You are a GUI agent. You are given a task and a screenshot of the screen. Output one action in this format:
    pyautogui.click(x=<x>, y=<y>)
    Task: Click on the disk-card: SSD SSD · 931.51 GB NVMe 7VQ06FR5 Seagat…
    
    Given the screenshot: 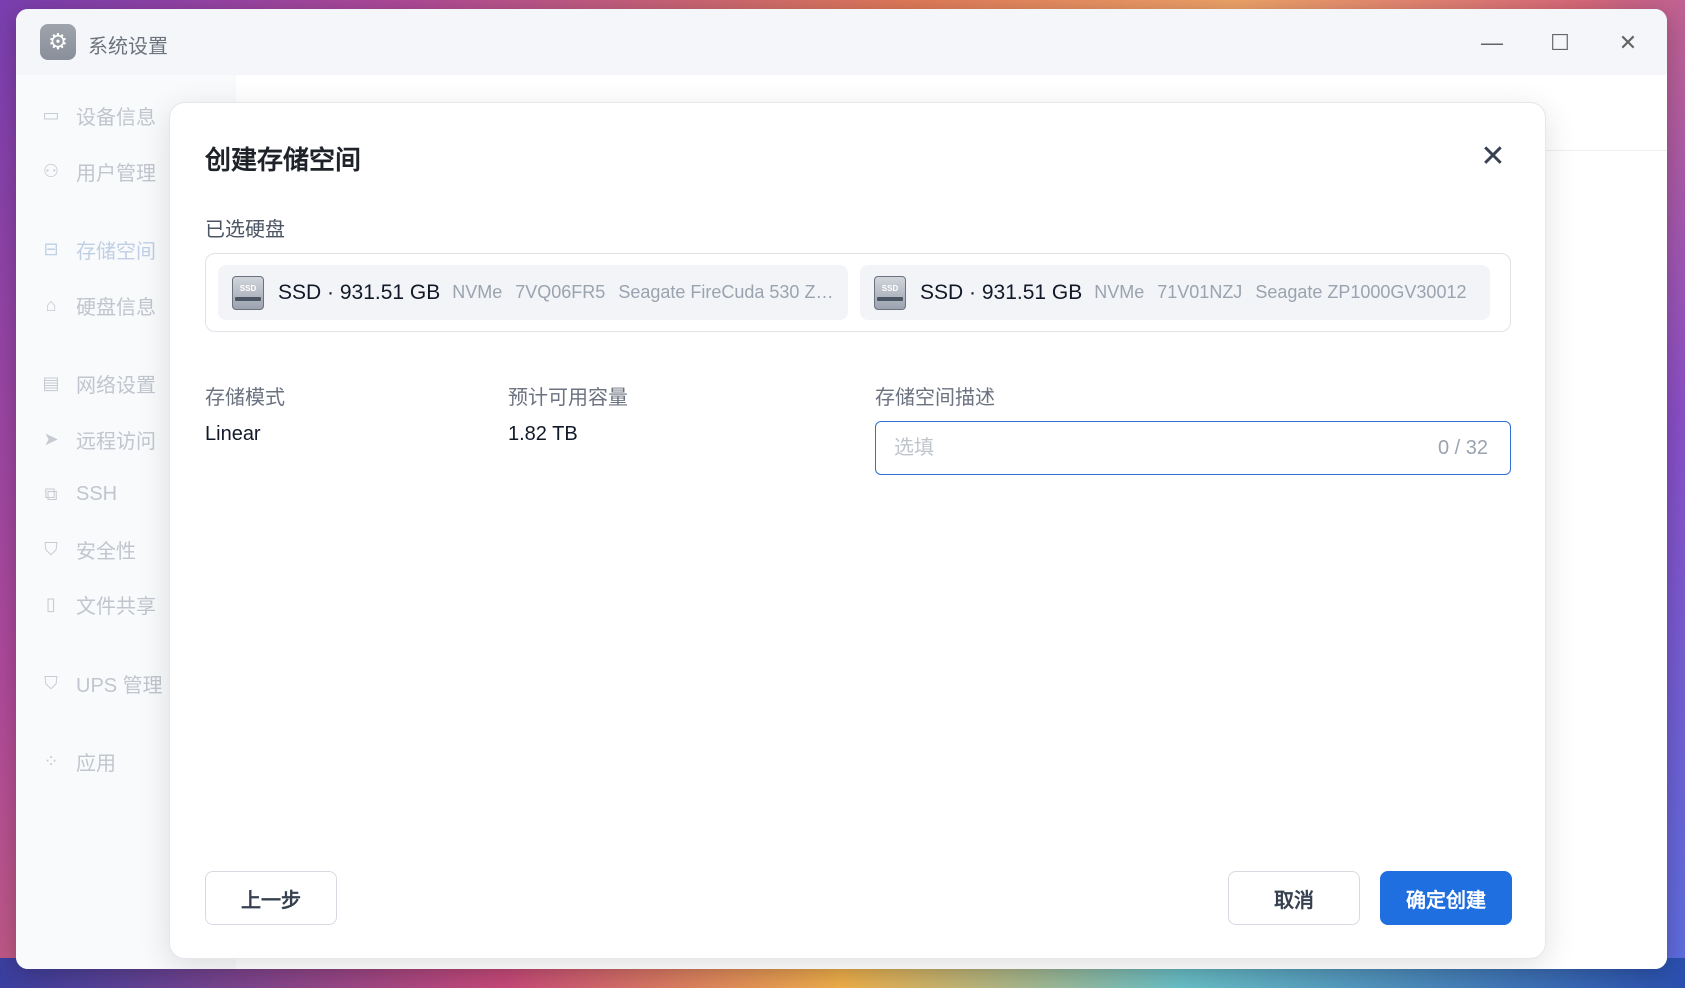 What is the action you would take?
    pyautogui.click(x=533, y=292)
    